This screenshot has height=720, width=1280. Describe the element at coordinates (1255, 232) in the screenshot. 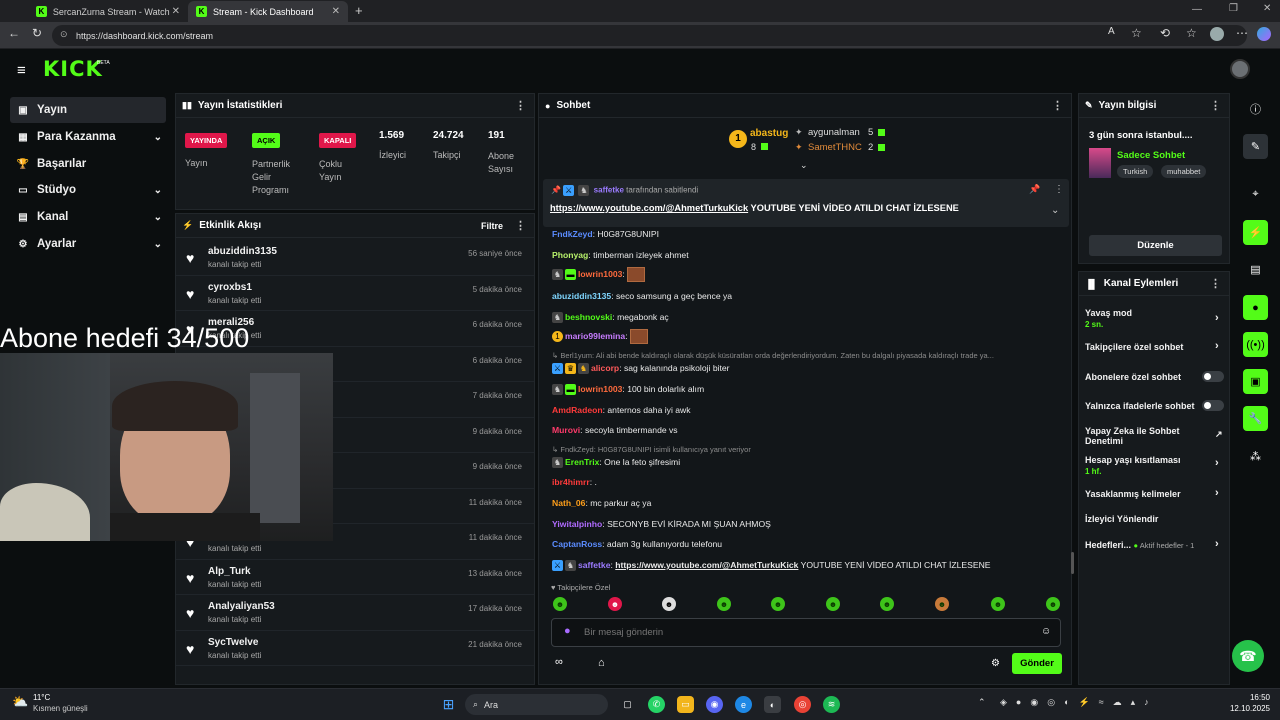

I see `lightning-icon: ⚡` at that location.